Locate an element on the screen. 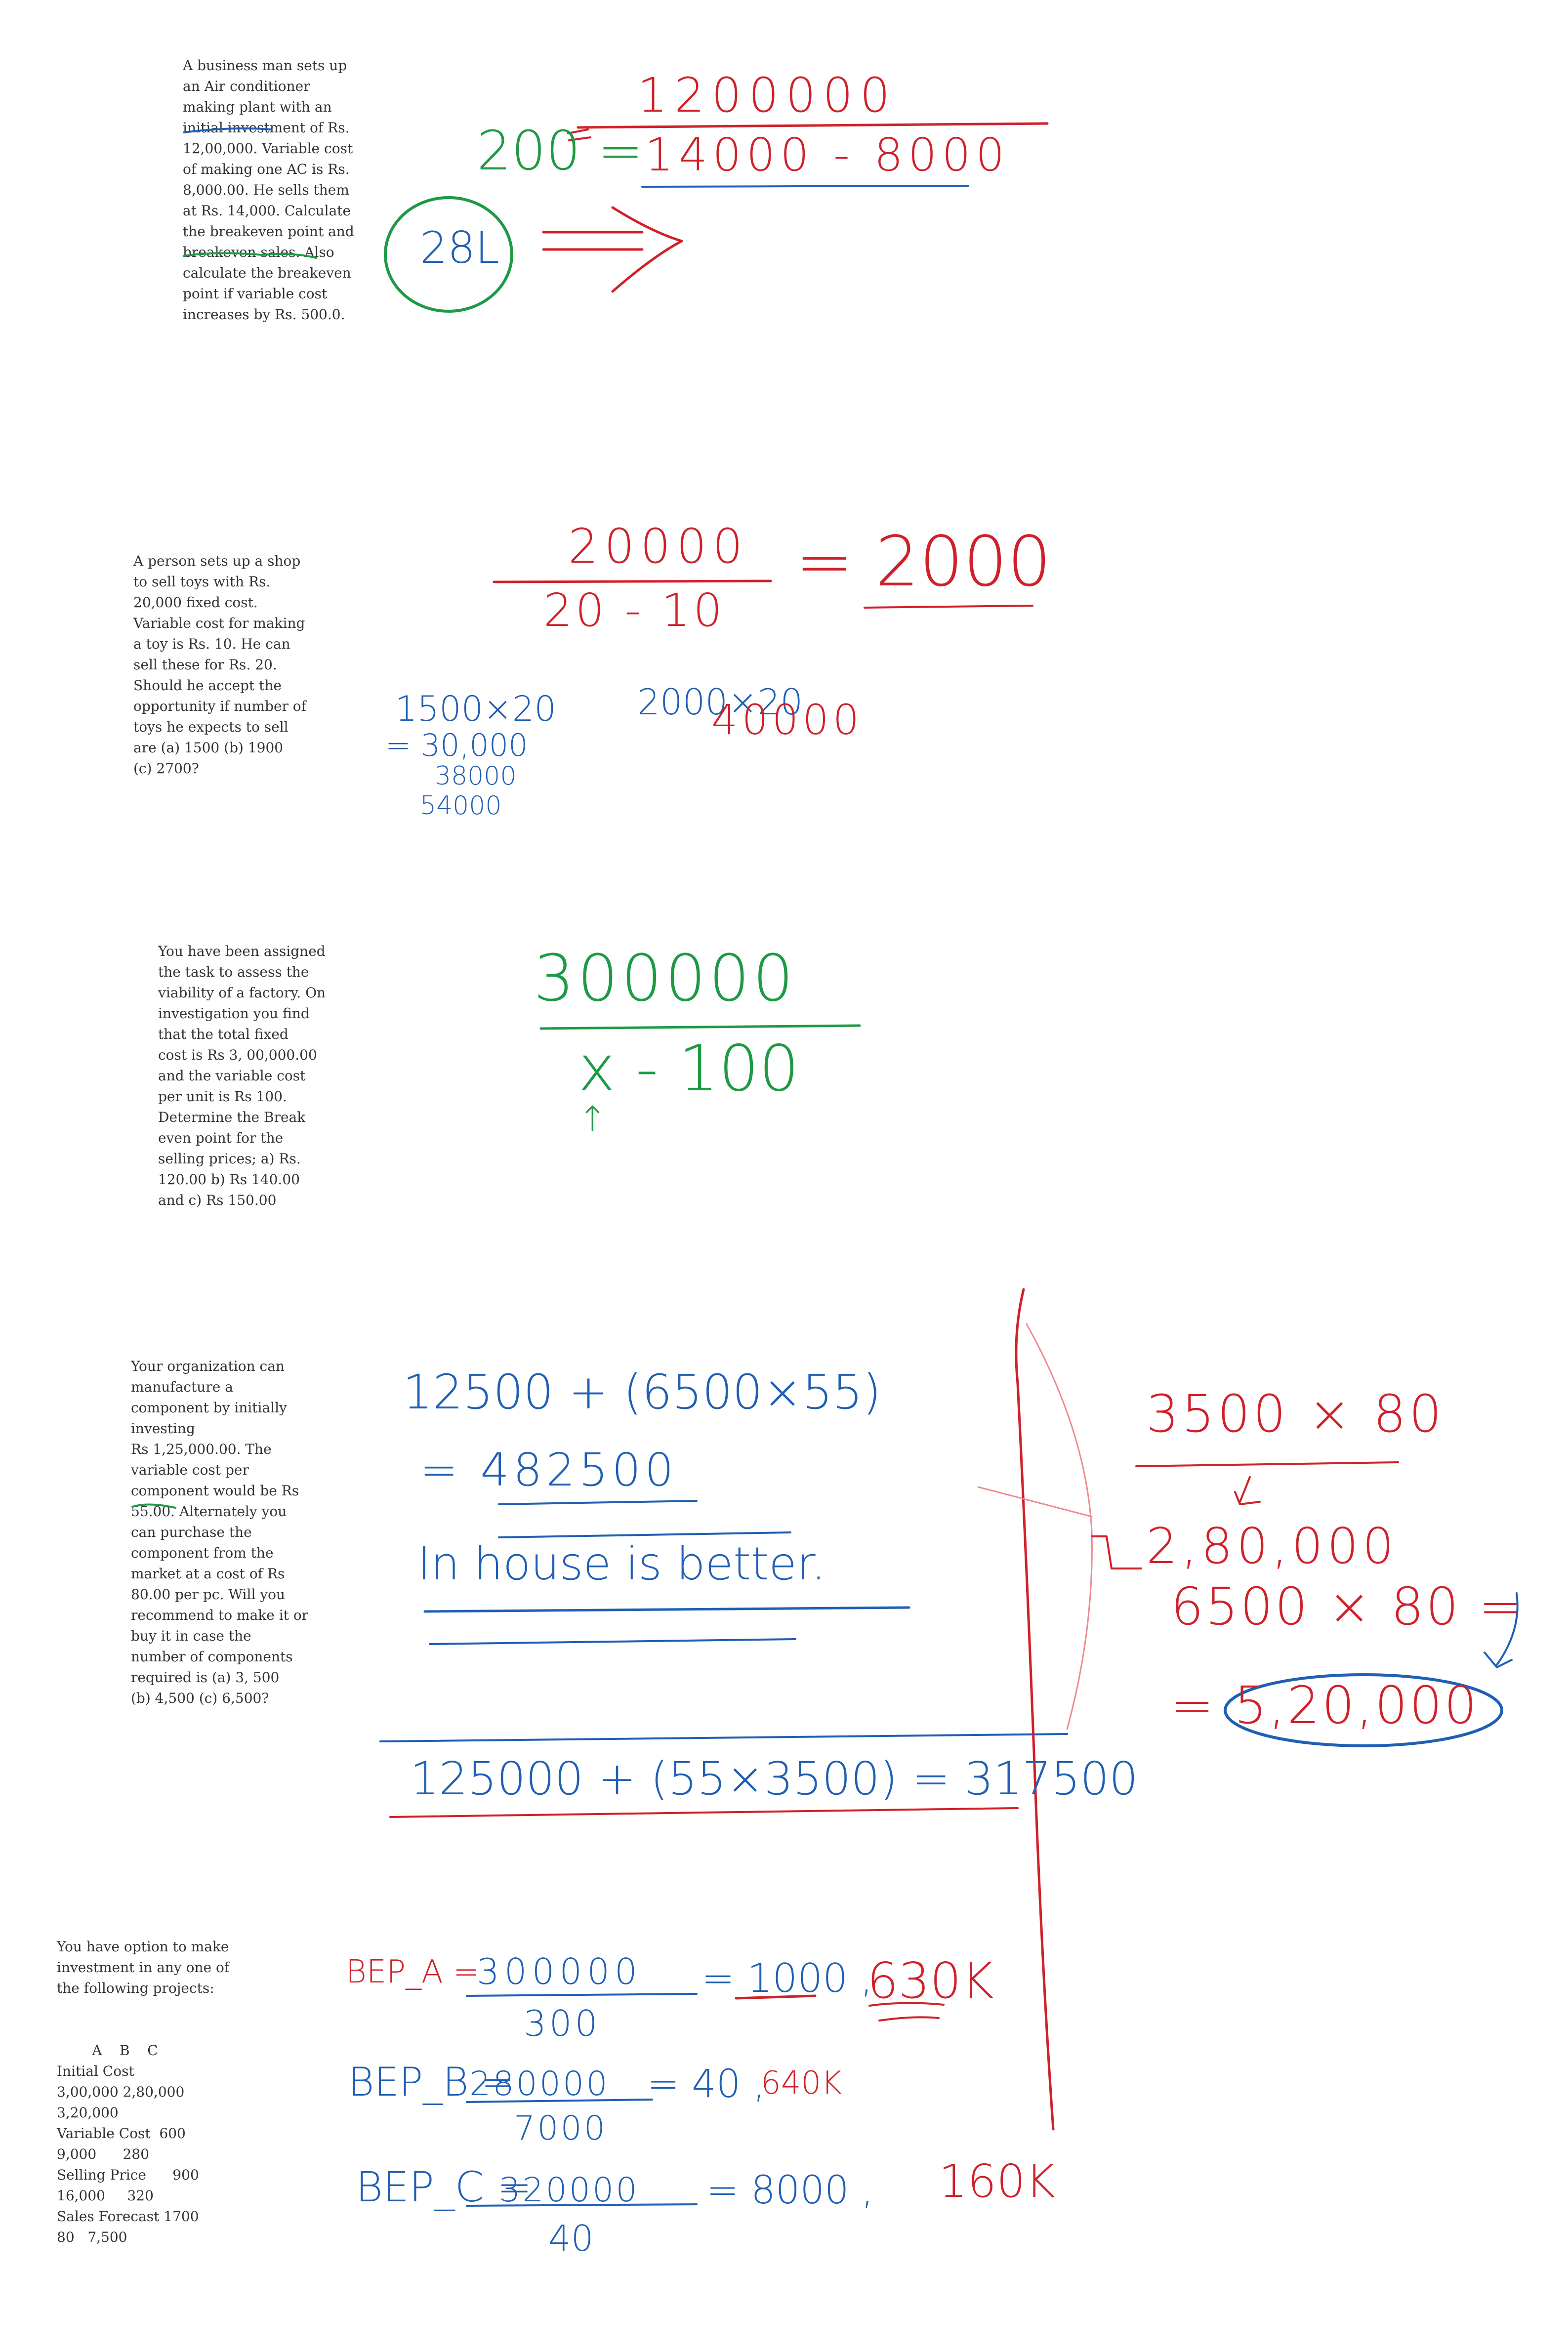 Image resolution: width=1568 pixels, height=2352 pixels. p1-left-label: 200 = is located at coordinates (560, 150).